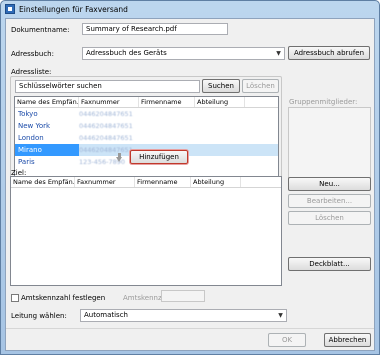 This screenshot has width=380, height=355. What do you see at coordinates (119, 157) in the screenshot?
I see `arrow-down-icon` at bounding box center [119, 157].